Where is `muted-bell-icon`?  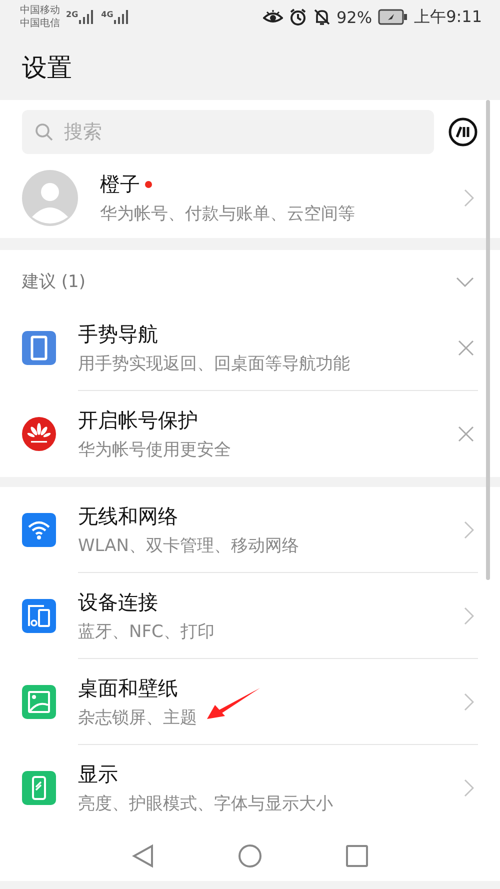
muted-bell-icon is located at coordinates (321, 17).